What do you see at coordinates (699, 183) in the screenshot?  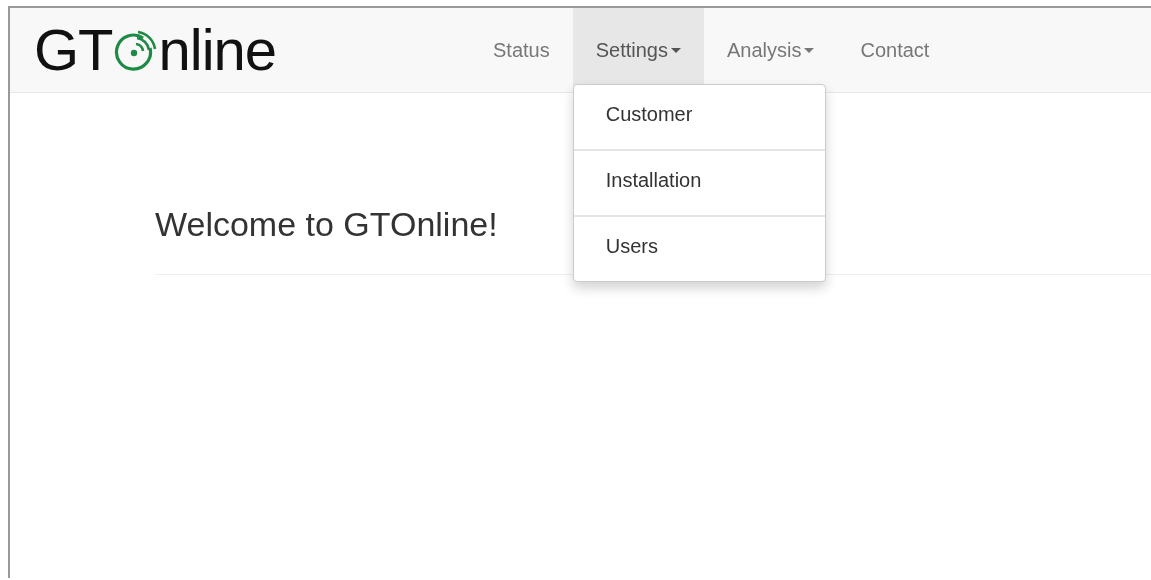 I see `menu-item: Installation` at bounding box center [699, 183].